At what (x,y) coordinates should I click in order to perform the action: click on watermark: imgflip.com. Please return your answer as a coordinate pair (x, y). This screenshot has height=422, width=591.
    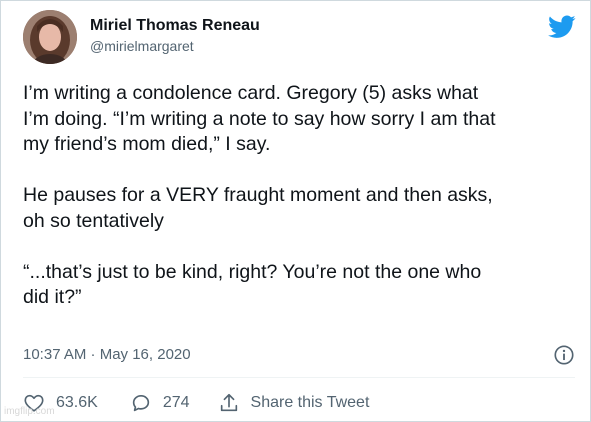
    Looking at the image, I should click on (29, 411).